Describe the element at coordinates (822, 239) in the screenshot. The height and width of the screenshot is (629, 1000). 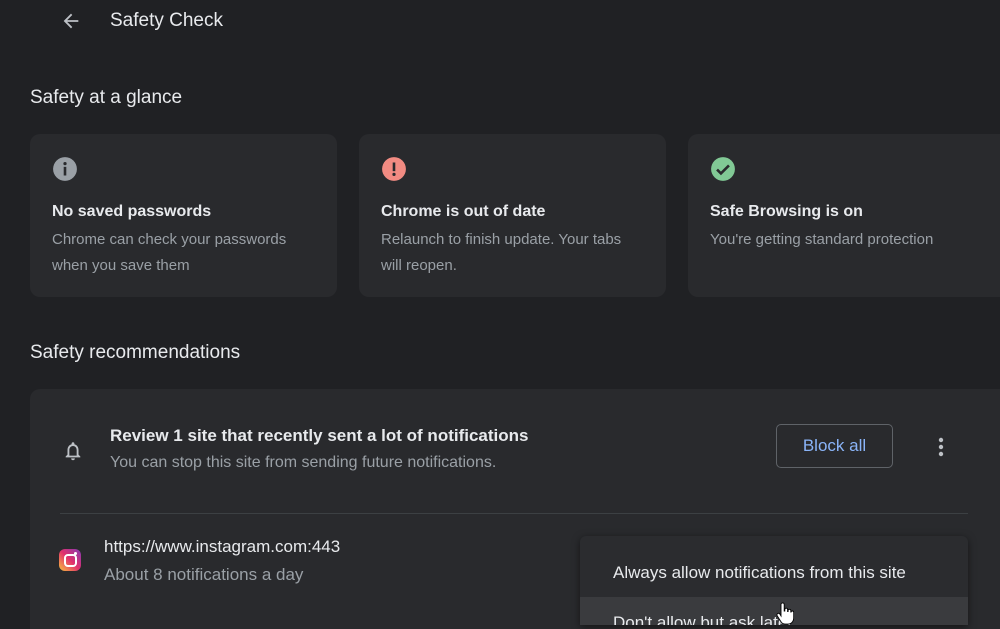
I see `card-desc: You're getting standard protection` at that location.